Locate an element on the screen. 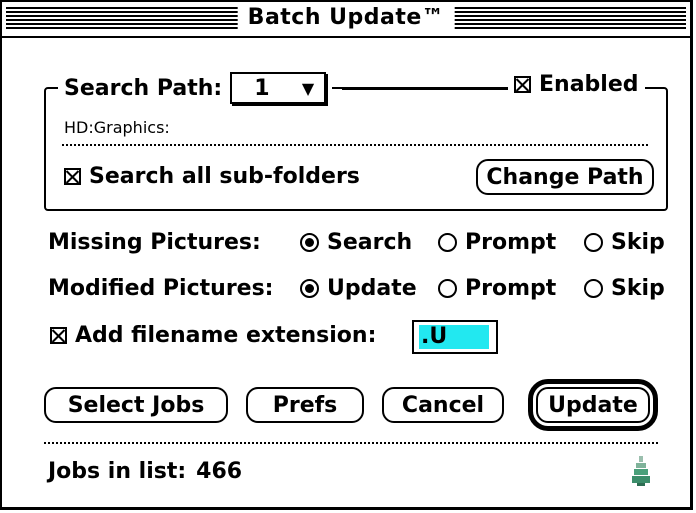  extension-field: .U is located at coordinates (455, 337).